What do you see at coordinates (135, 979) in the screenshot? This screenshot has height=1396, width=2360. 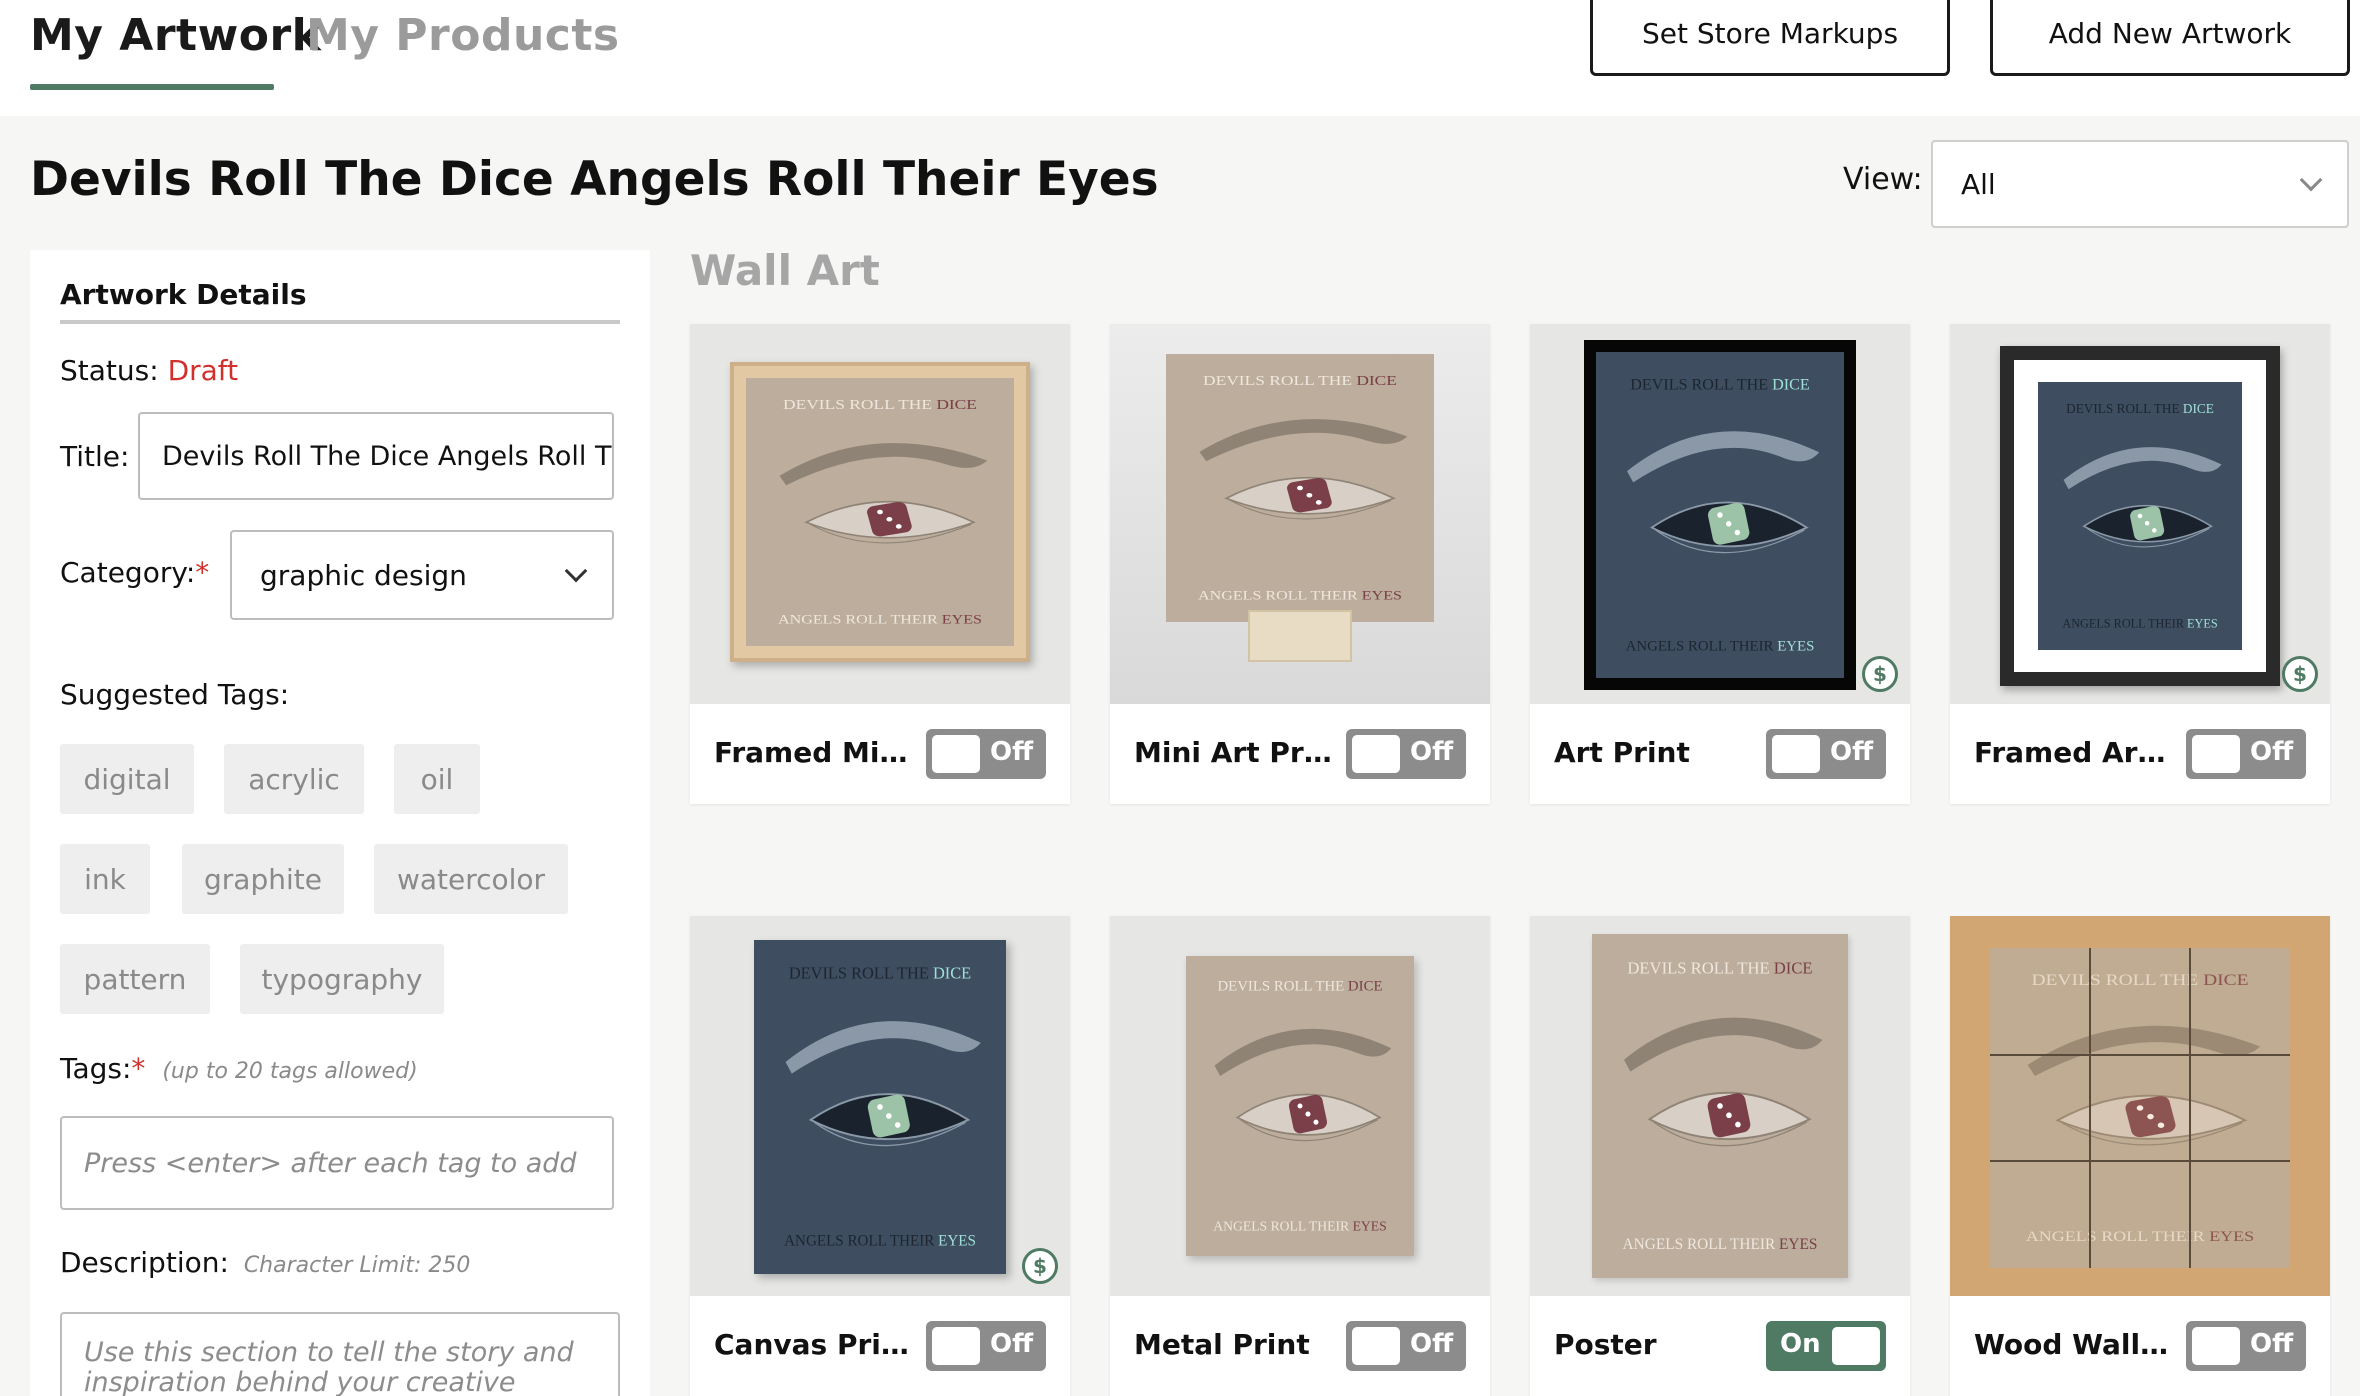 I see `suggested-tag: pattern` at bounding box center [135, 979].